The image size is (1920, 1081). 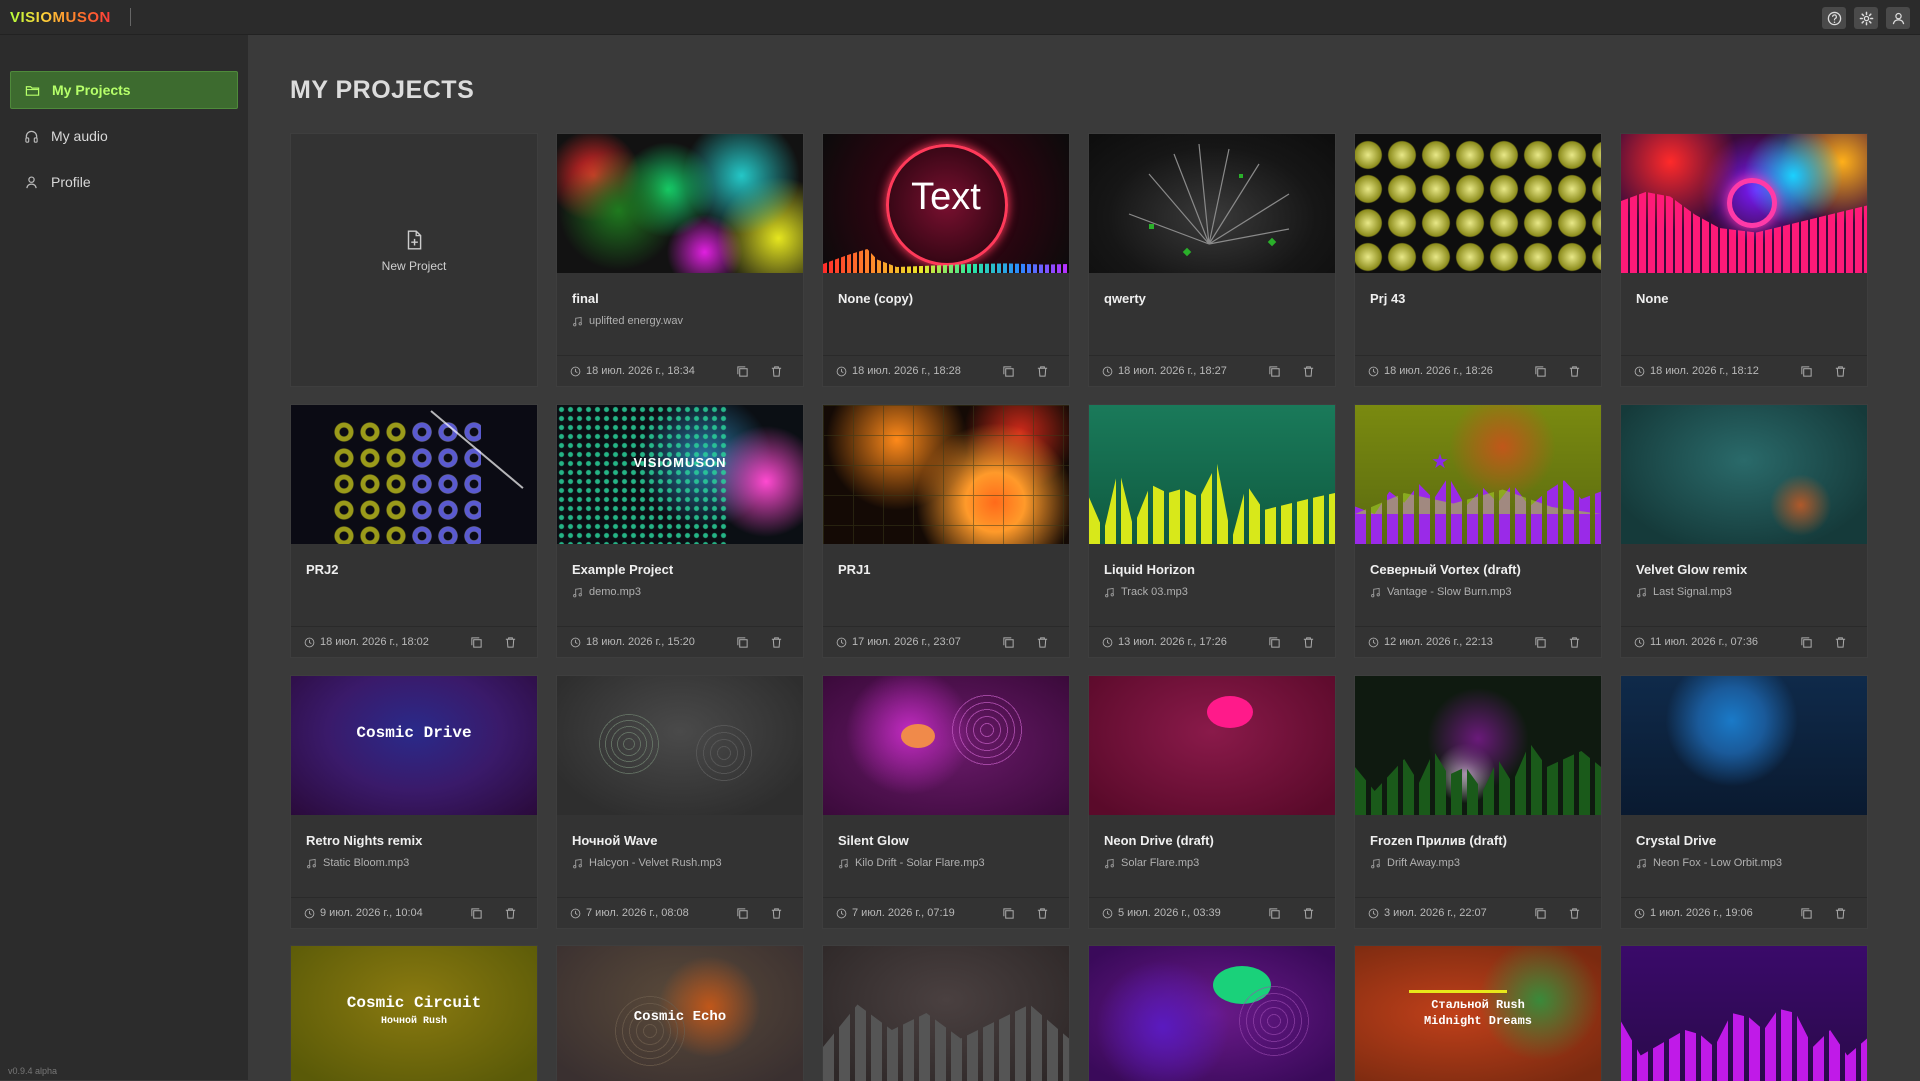 What do you see at coordinates (124, 90) in the screenshot?
I see `sidebar-item-my-projects: My Projects` at bounding box center [124, 90].